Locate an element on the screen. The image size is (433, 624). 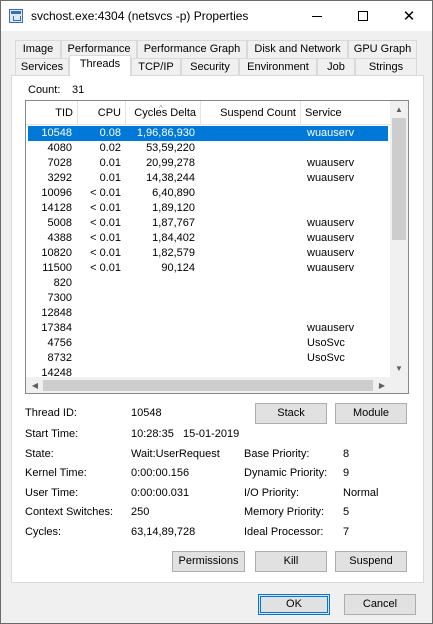
cycles-delta-cell: 1,96,86,930 is located at coordinates (165, 133).